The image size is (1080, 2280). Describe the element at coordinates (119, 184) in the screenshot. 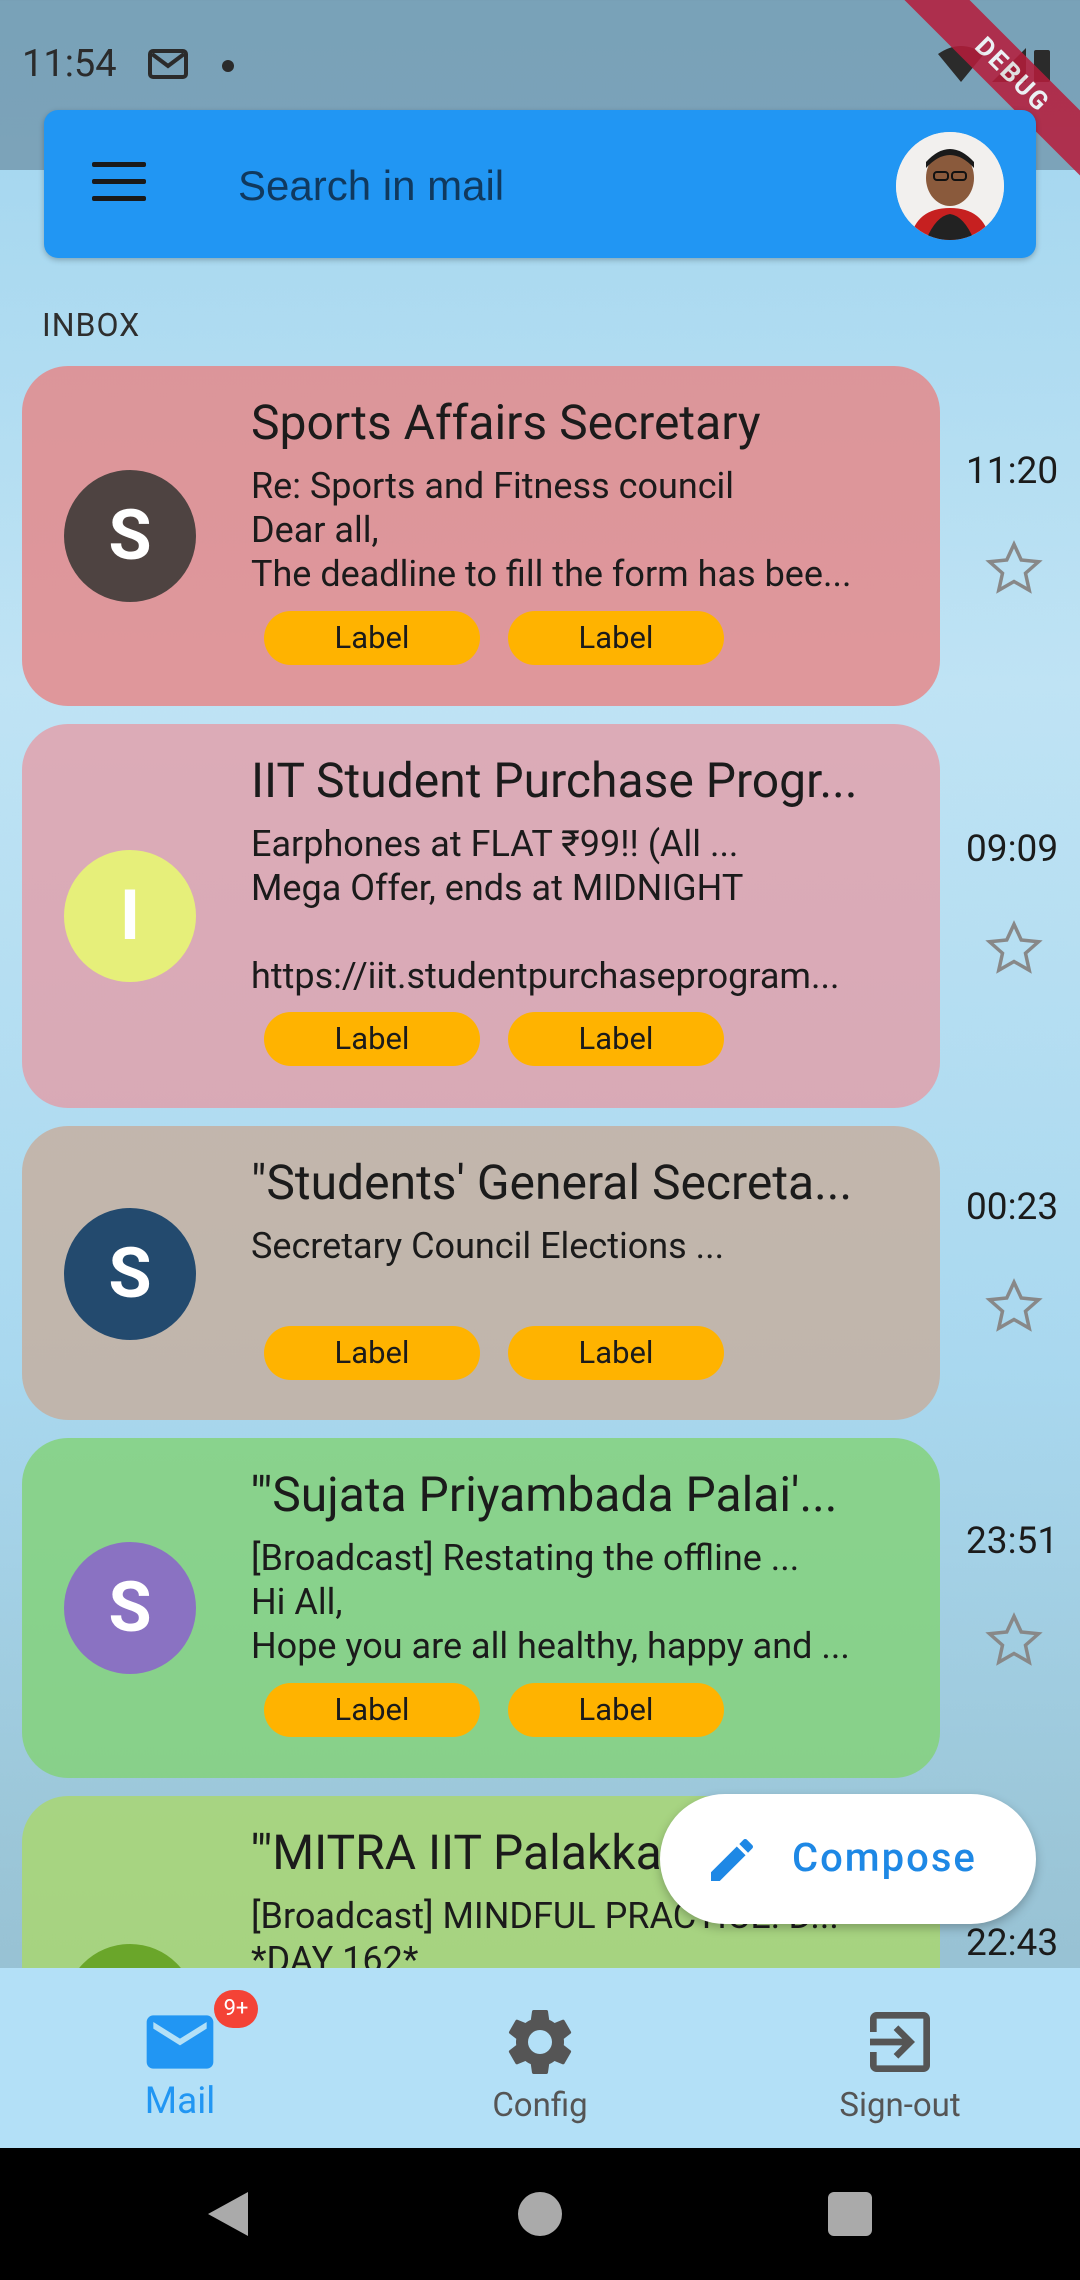

I see `menu-icon` at that location.